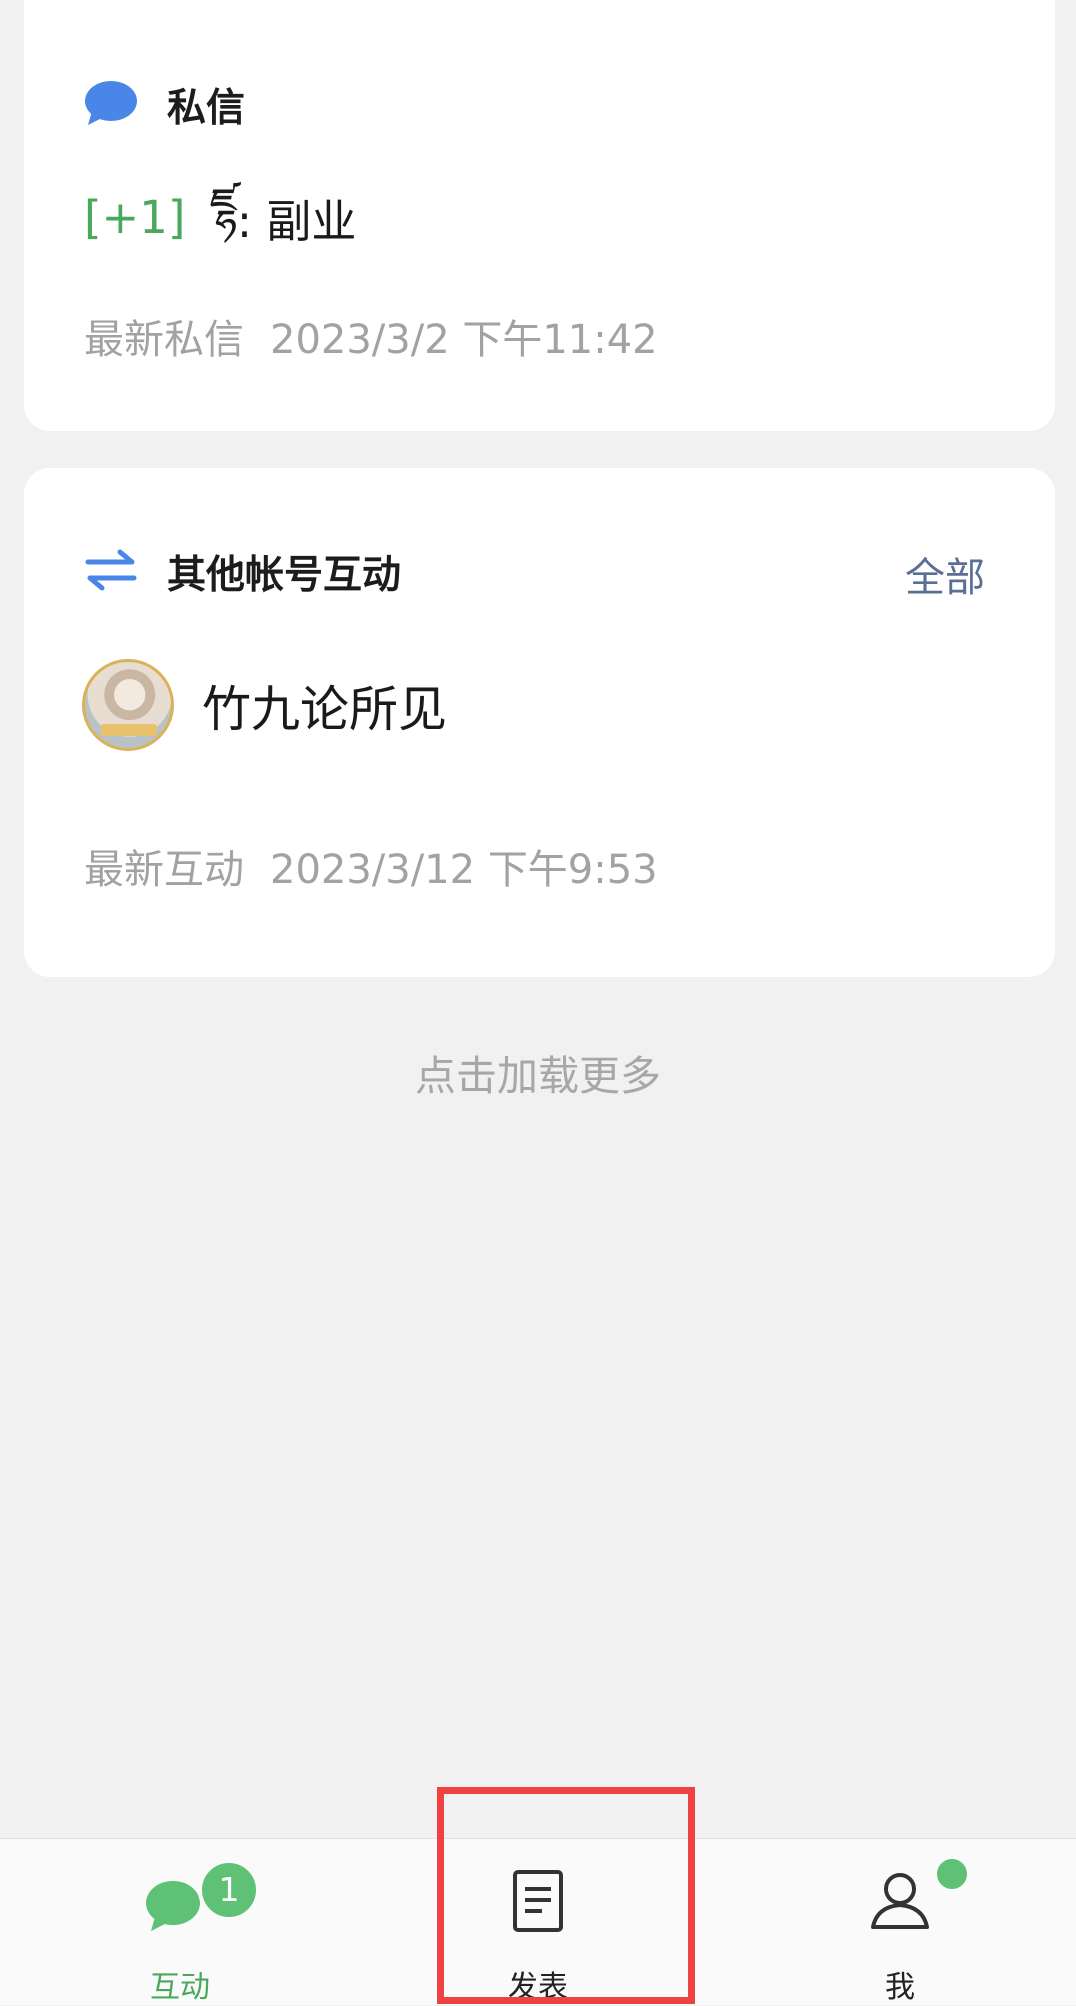 The height and width of the screenshot is (2006, 1076). I want to click on load-more-button: 点击加载更多, so click(538, 1072).